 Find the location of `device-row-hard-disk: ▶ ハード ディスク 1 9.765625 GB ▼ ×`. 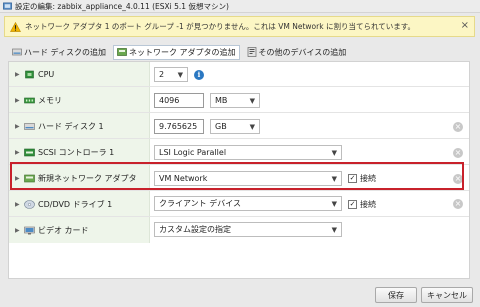

device-row-hard-disk: ▶ ハード ディスク 1 9.765625 GB ▼ × is located at coordinates (239, 126).